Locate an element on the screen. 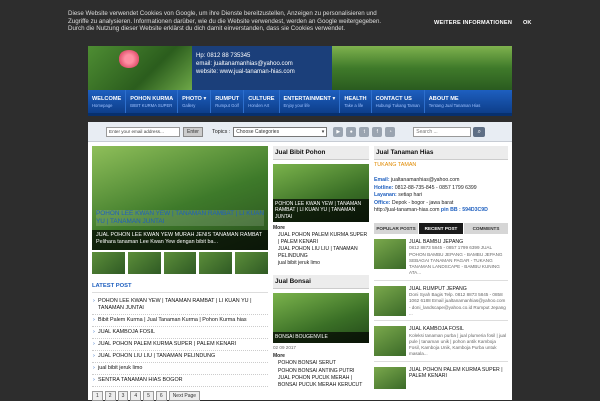 This screenshot has width=600, height=401. cookie-more-info-link: WEITERE INFORMATIONEN is located at coordinates (473, 23).